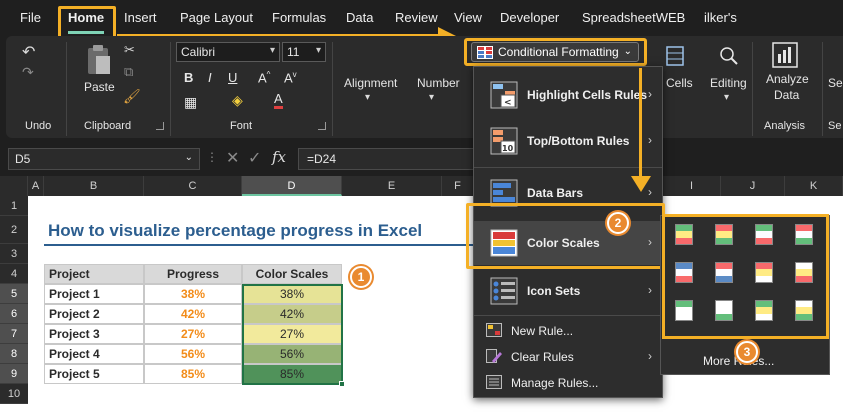 The height and width of the screenshot is (414, 843). What do you see at coordinates (14, 354) in the screenshot?
I see `row-header-8: 8` at bounding box center [14, 354].